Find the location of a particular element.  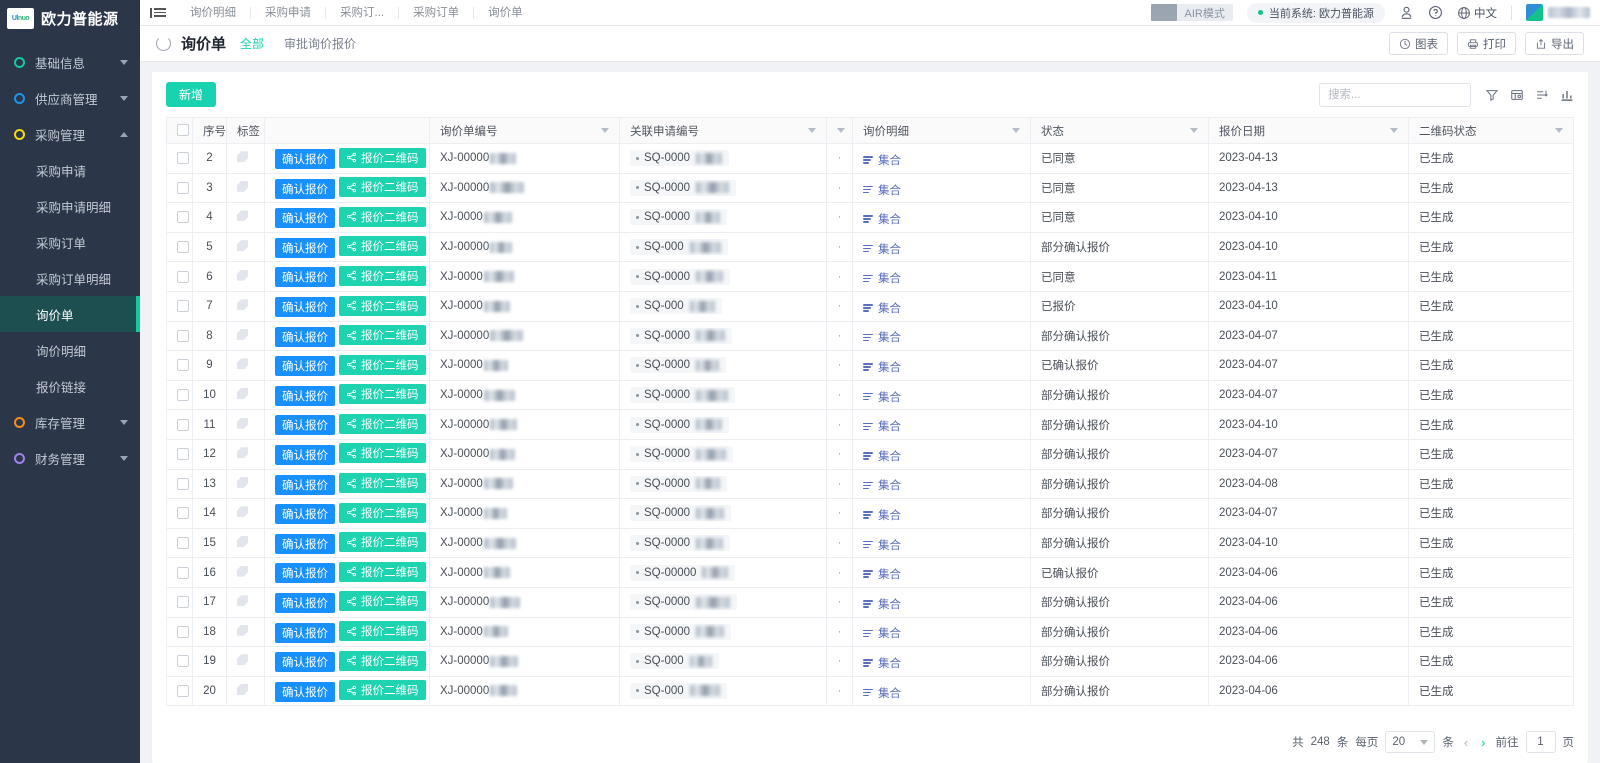

filter-icon is located at coordinates (1492, 95).